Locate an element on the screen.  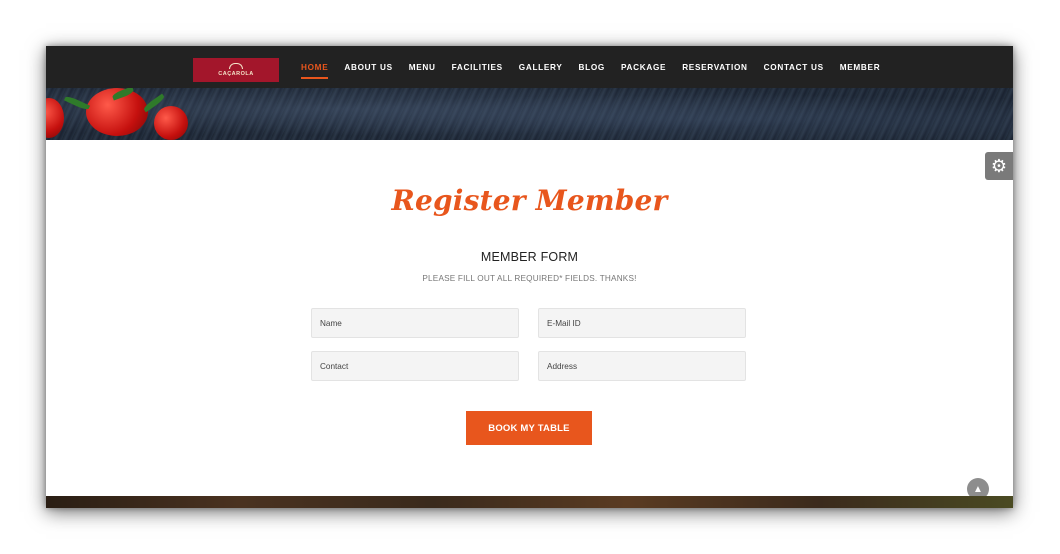
footer-image-strip is located at coordinates (529, 502).